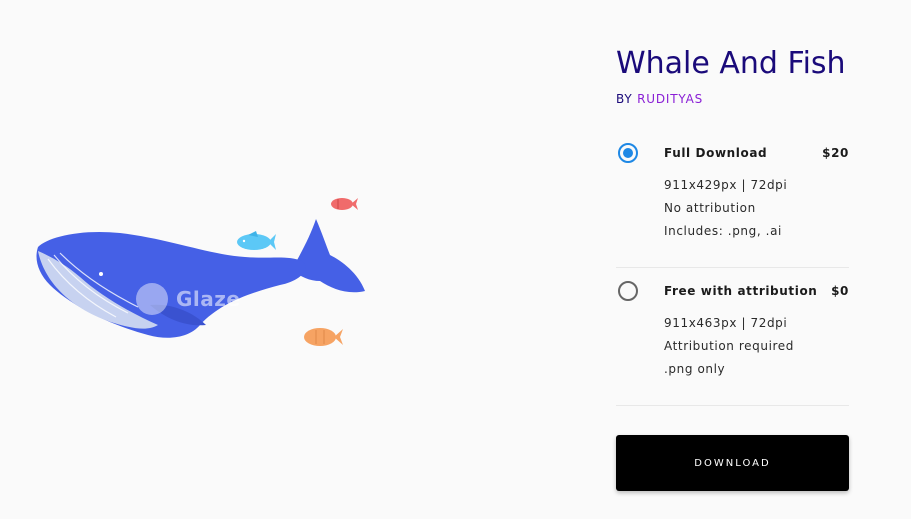 The height and width of the screenshot is (519, 911). Describe the element at coordinates (741, 291) in the screenshot. I see `option-name: Free with attribution` at that location.